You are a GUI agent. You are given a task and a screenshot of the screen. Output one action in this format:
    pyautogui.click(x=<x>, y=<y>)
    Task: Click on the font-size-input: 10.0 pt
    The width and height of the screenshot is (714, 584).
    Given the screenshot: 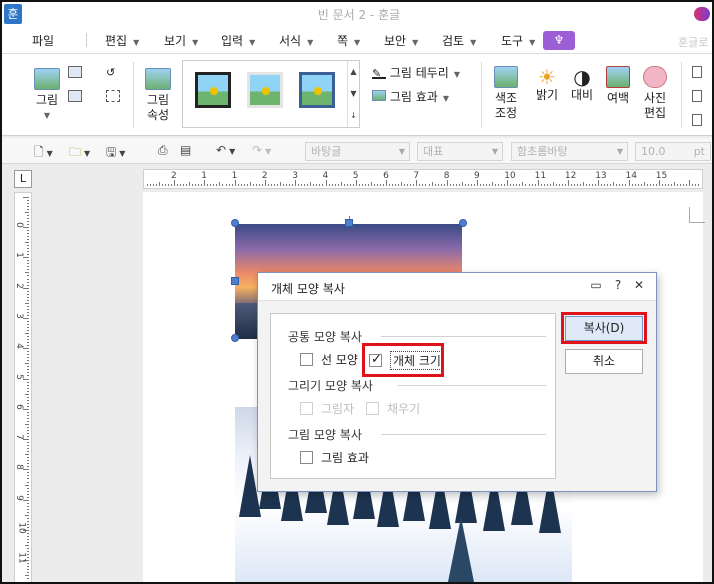 What is the action you would take?
    pyautogui.click(x=673, y=151)
    